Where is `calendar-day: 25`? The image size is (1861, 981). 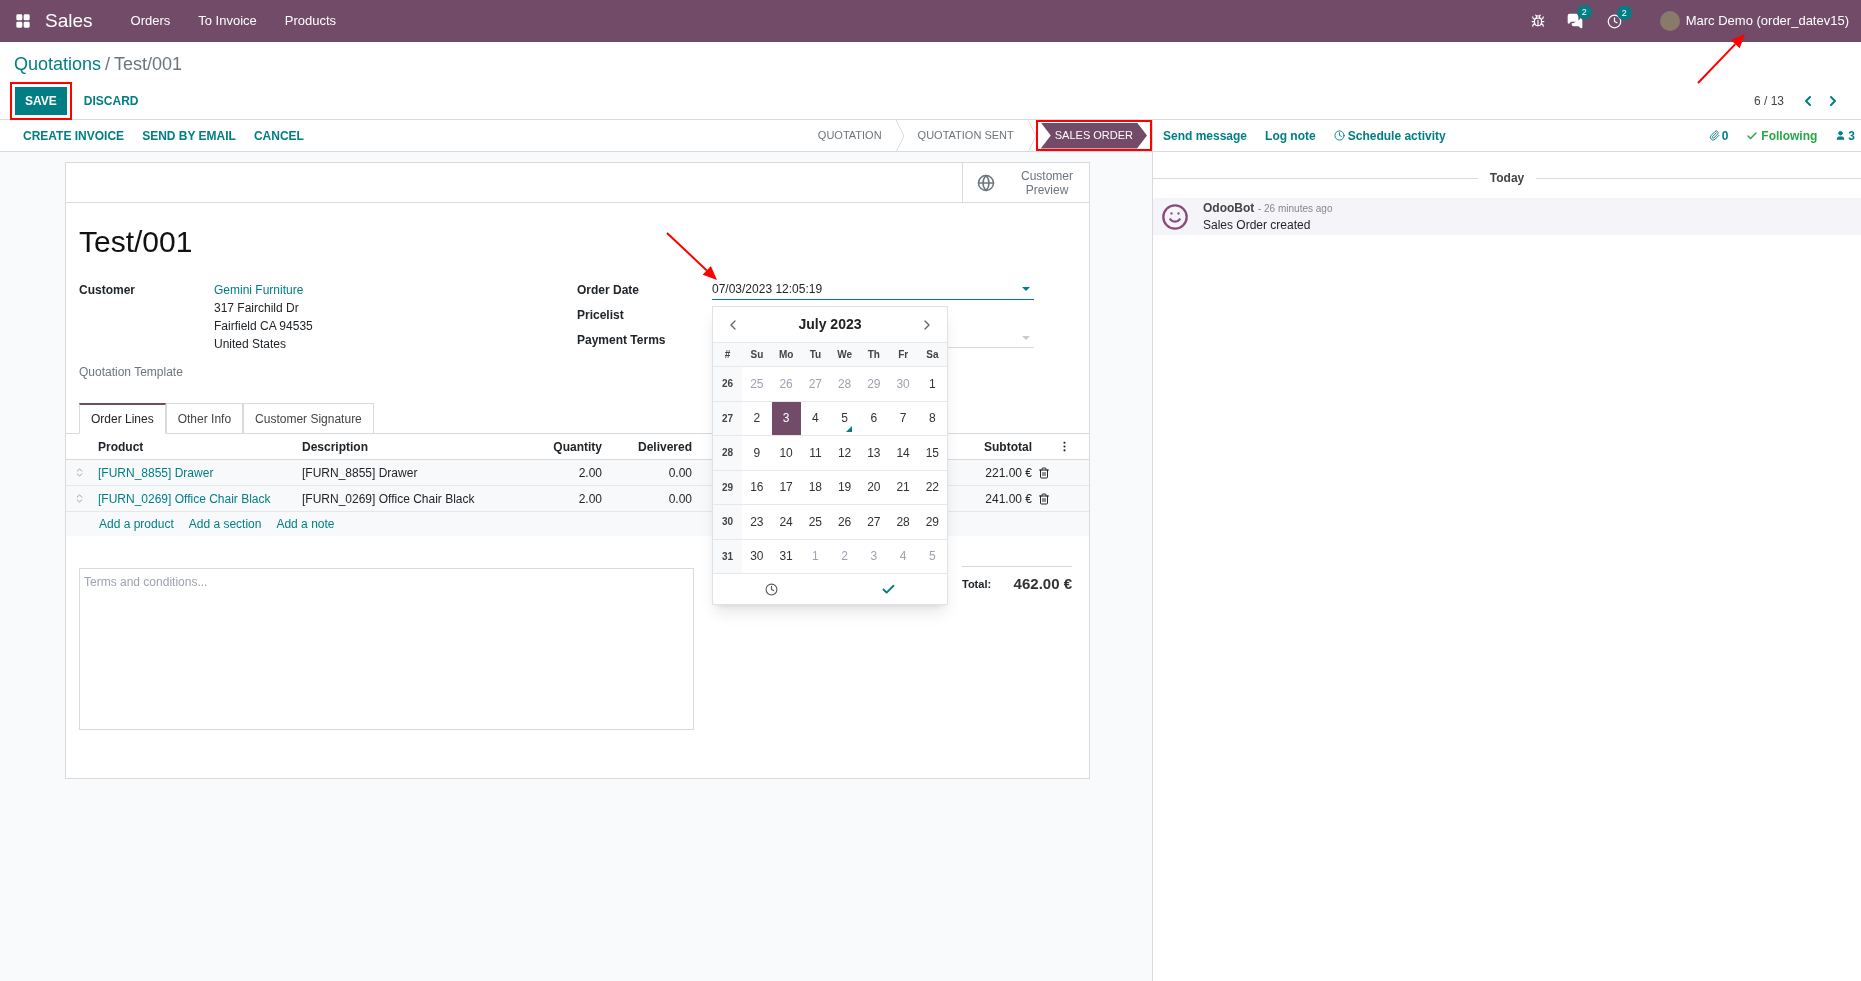 calendar-day: 25 is located at coordinates (815, 522).